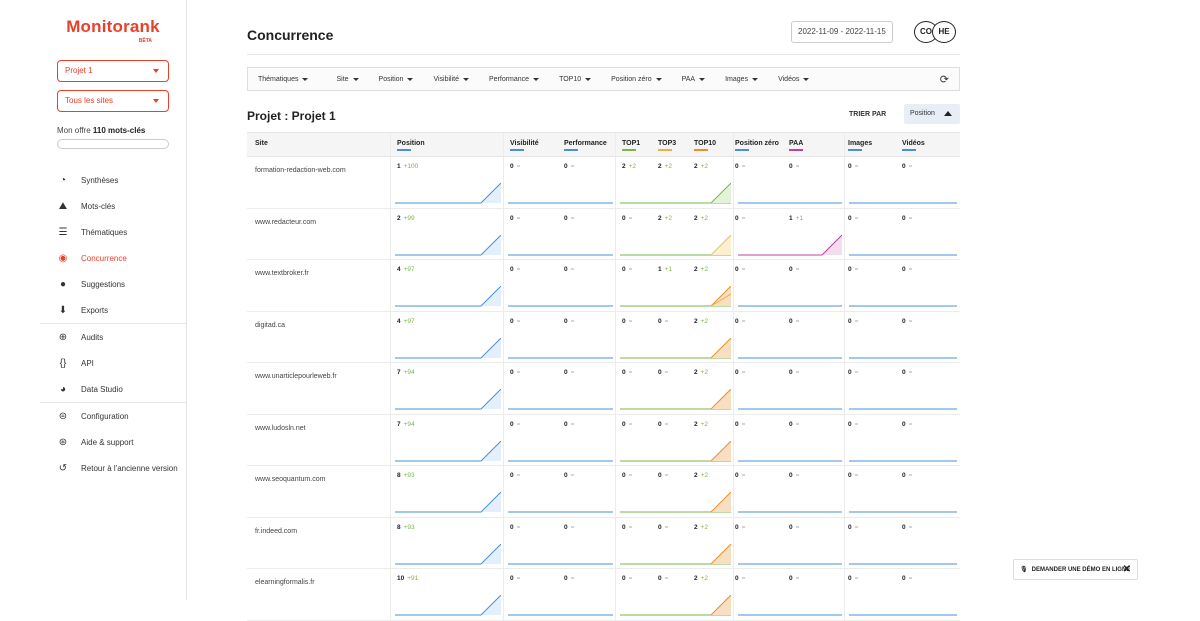  I want to click on sidebar-item-7: ⊕ Audits, so click(113, 337).